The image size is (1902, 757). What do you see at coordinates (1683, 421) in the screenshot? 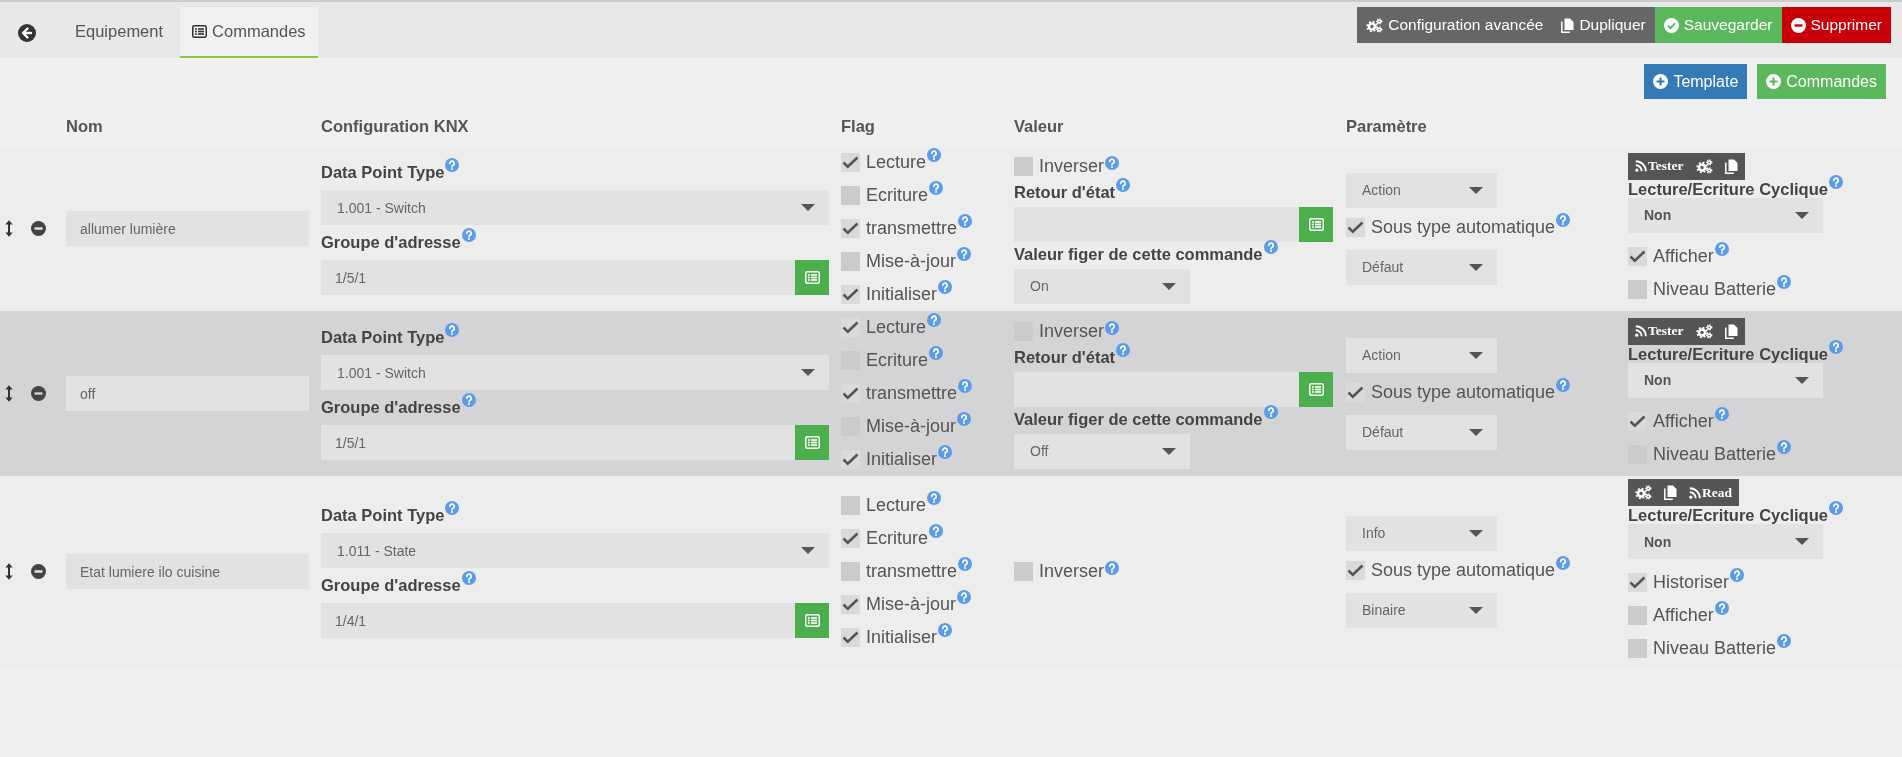
I see `checkbox-label: Afficher` at bounding box center [1683, 421].